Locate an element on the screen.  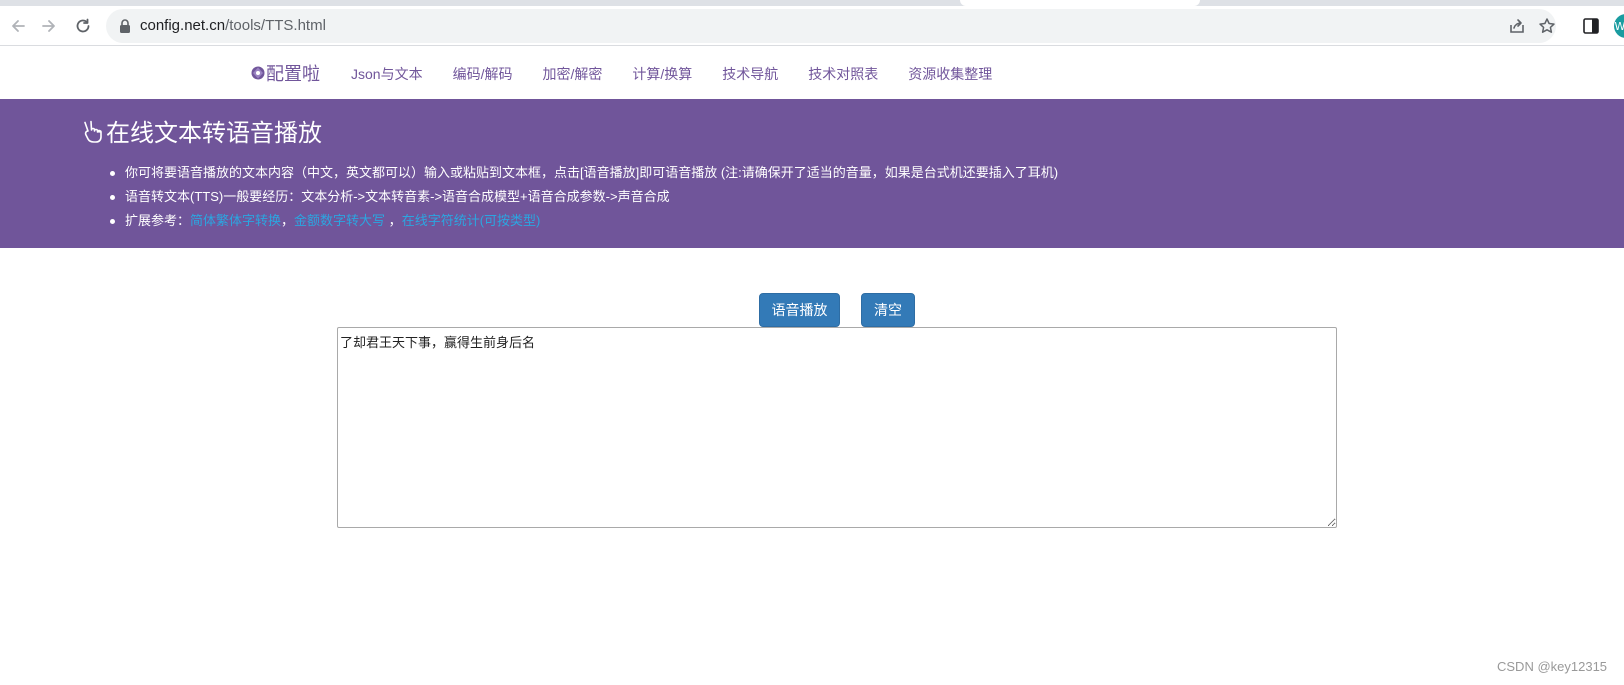
page-title: 在线文本转语音播放 is located at coordinates (202, 130).